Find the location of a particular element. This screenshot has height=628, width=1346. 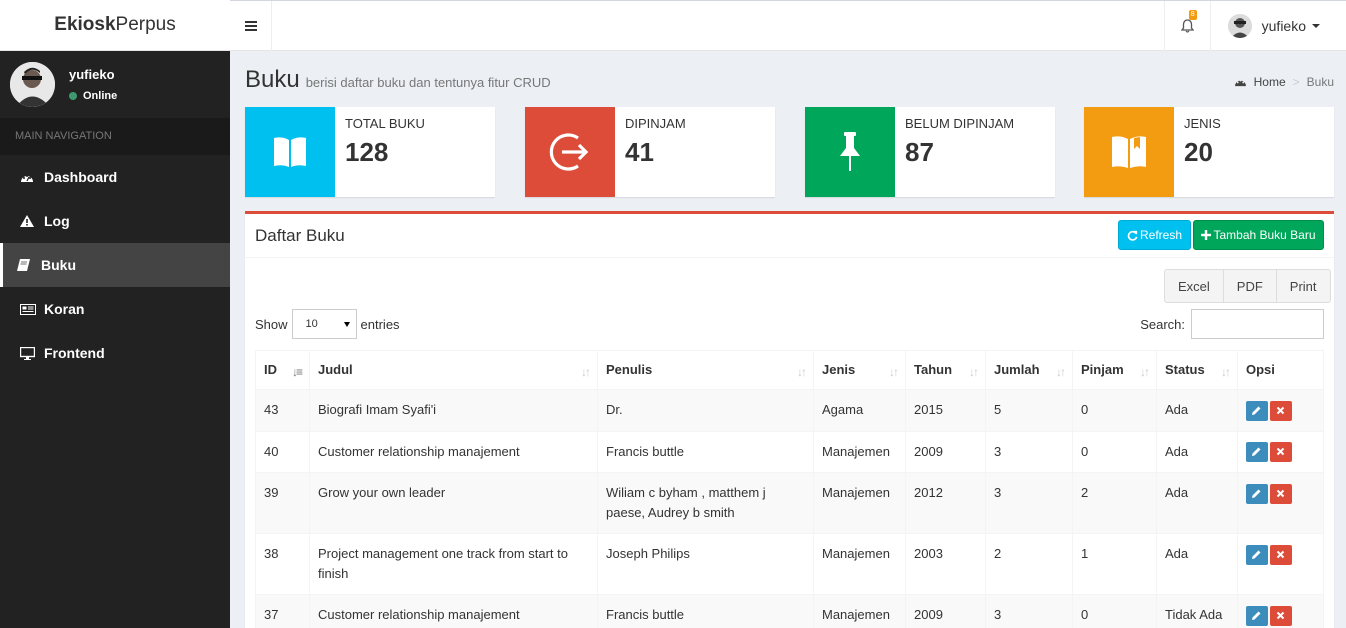

bell-icon is located at coordinates (1187, 26).